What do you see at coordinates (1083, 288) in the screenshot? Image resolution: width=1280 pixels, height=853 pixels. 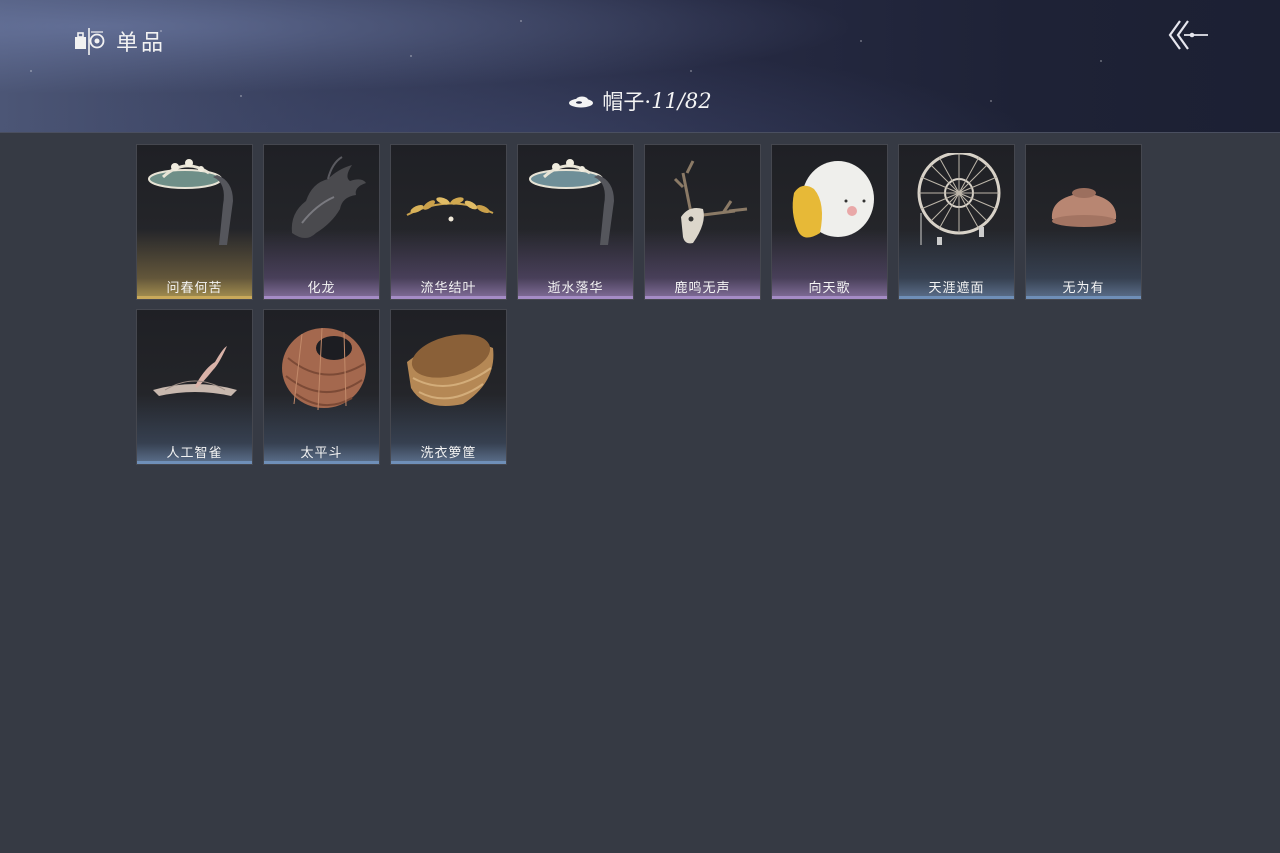 I see `item-name: 无为有` at bounding box center [1083, 288].